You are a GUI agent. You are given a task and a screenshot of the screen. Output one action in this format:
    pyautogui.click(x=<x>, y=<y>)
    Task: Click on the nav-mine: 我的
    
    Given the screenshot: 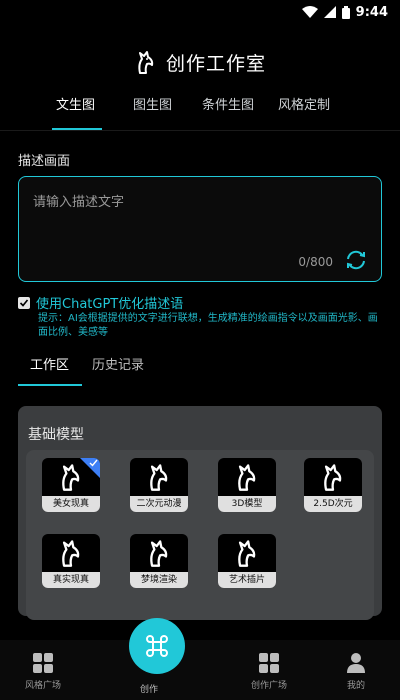 What is the action you would take?
    pyautogui.click(x=356, y=671)
    